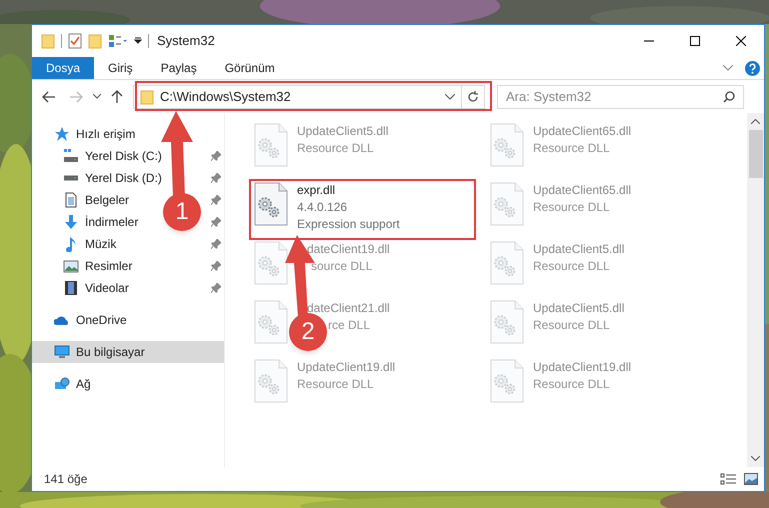  Describe the element at coordinates (755, 290) in the screenshot. I see `scrollbar` at that location.